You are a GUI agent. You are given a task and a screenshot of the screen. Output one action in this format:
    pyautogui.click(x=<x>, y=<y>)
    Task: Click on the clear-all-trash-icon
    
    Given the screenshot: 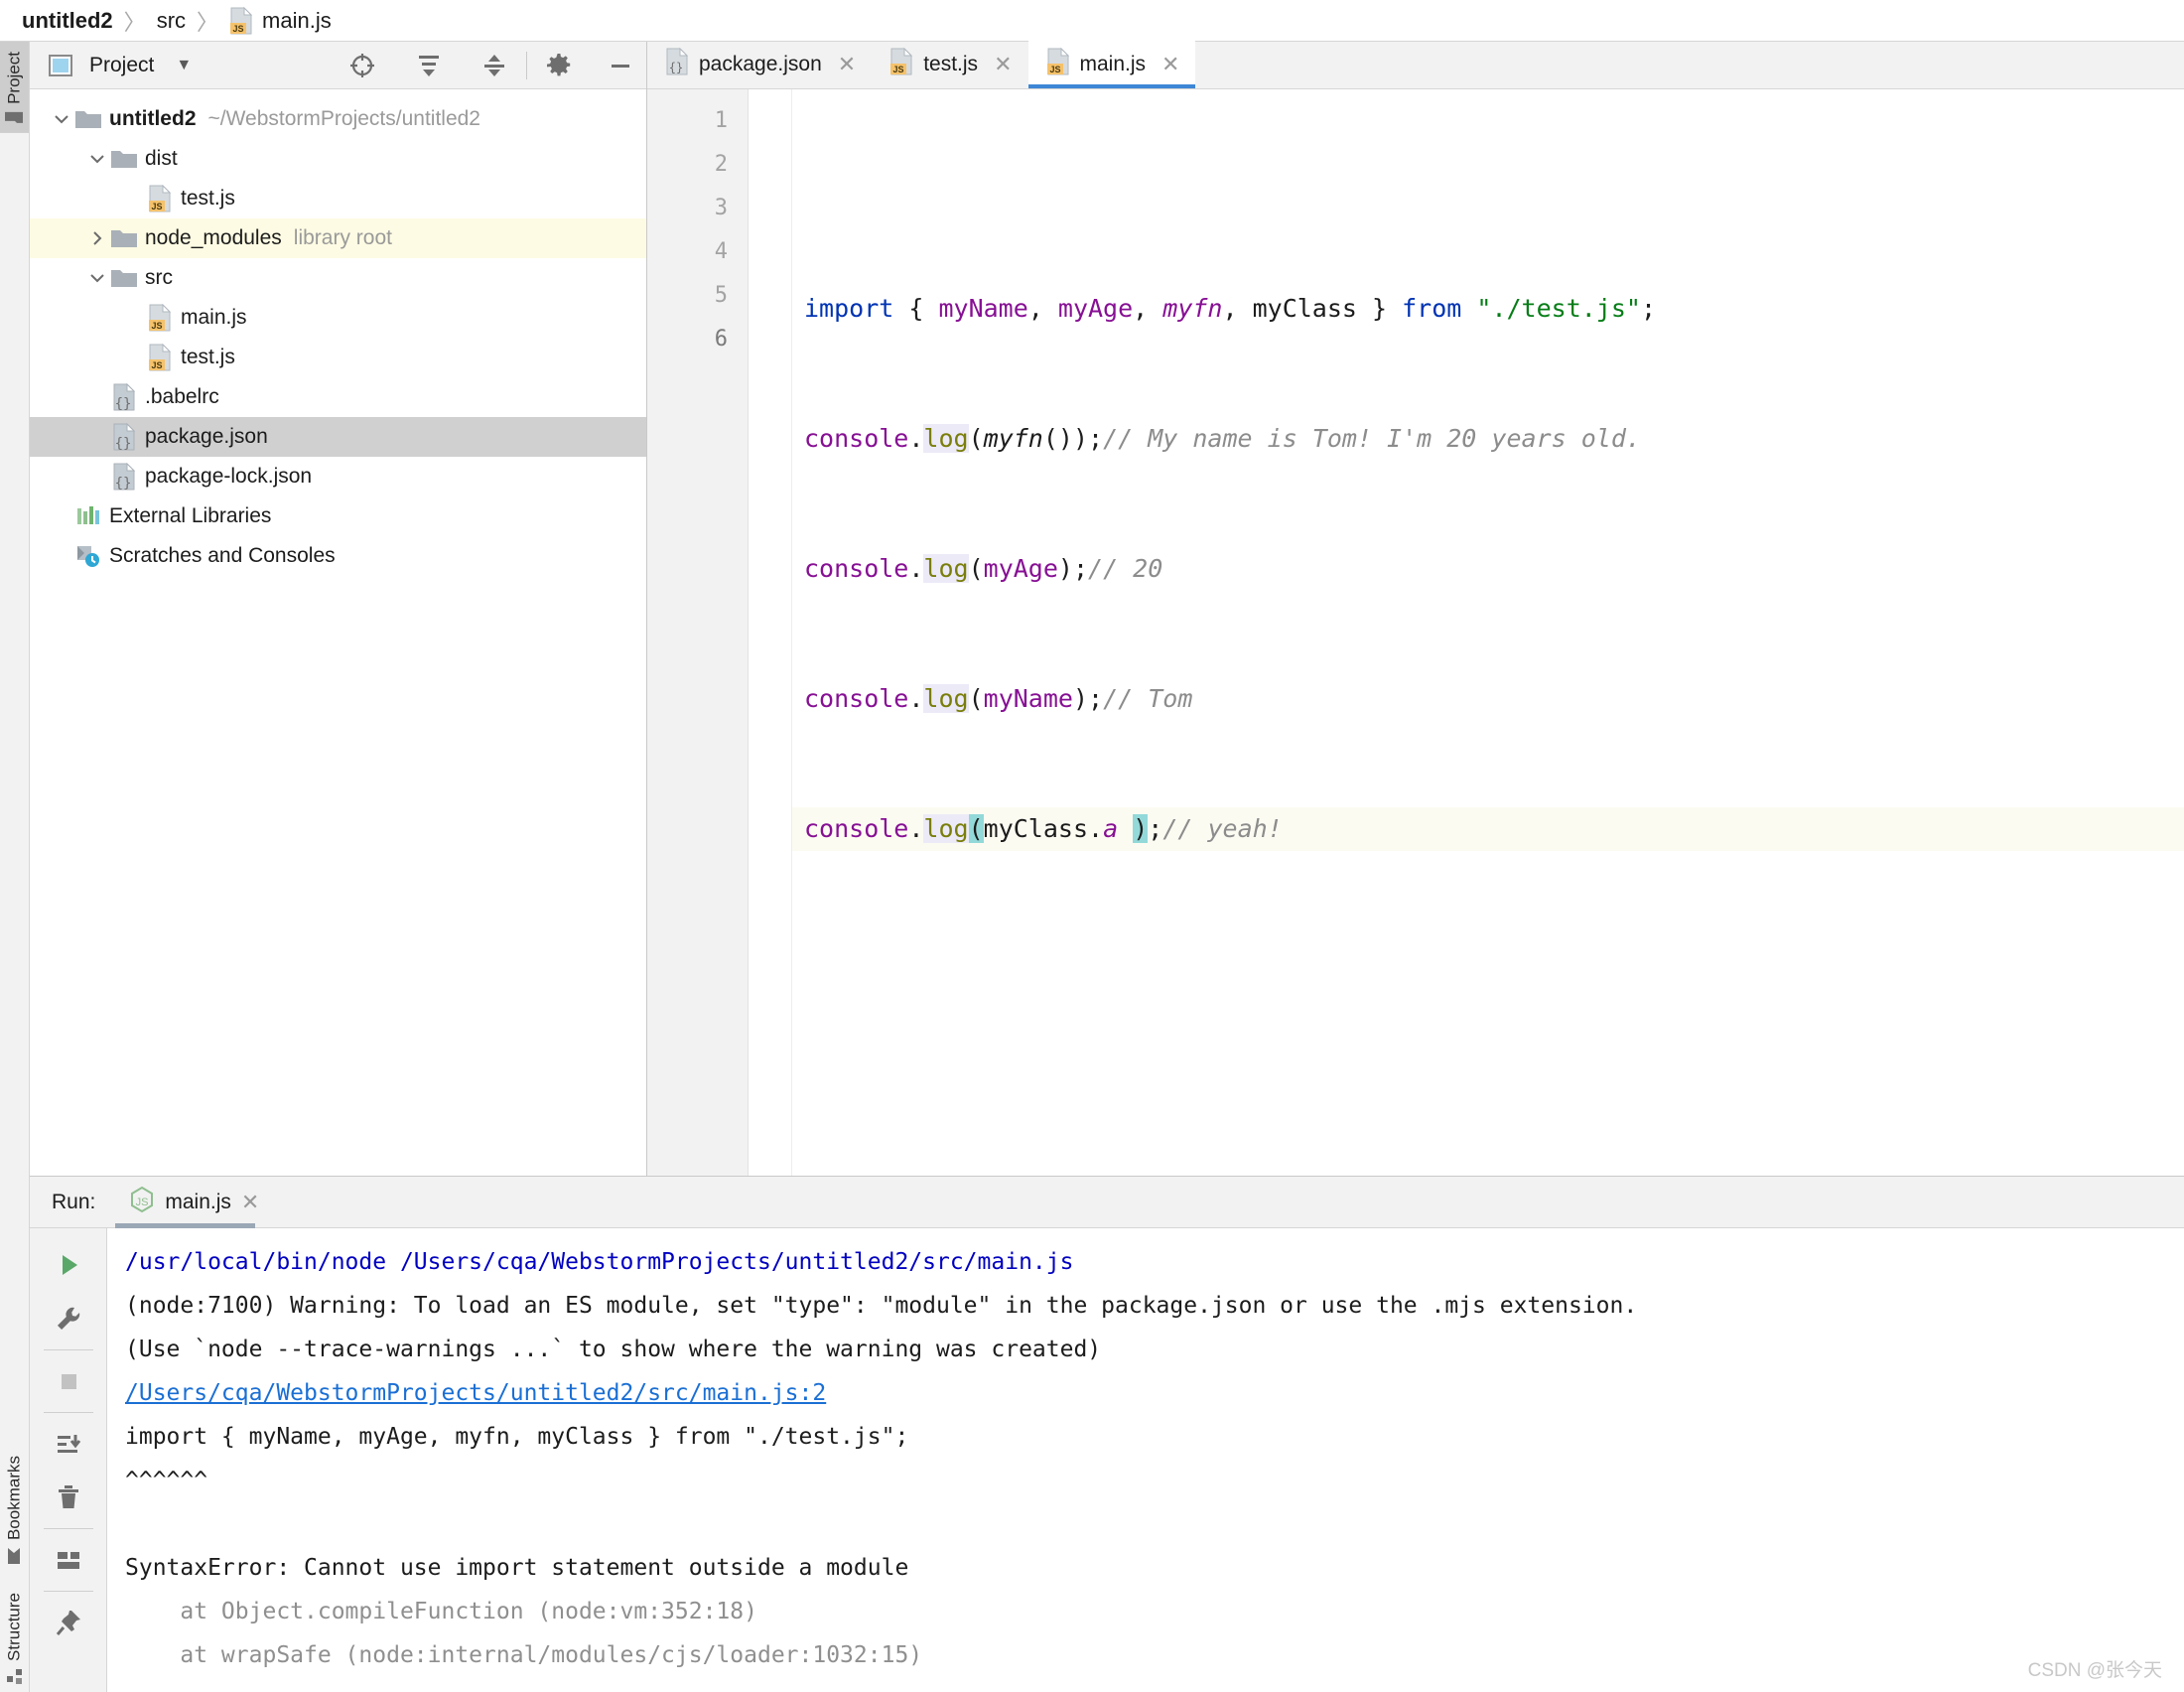 What is the action you would take?
    pyautogui.click(x=68, y=1497)
    